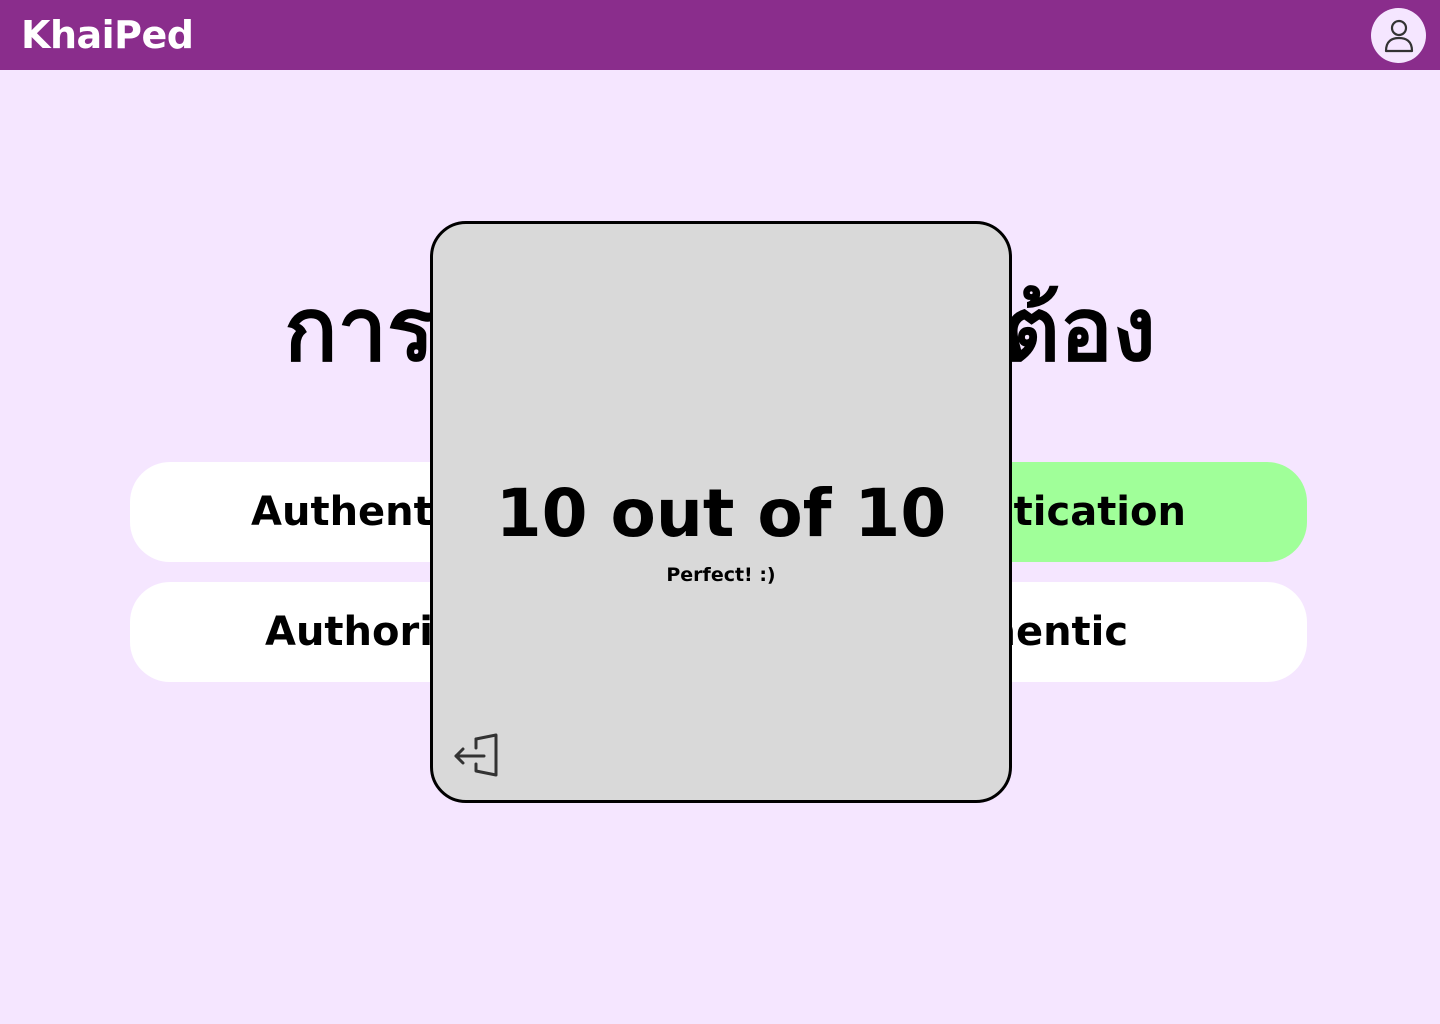 Image resolution: width=1440 pixels, height=1024 pixels. I want to click on top-bar: KhaiPed, so click(720, 35).